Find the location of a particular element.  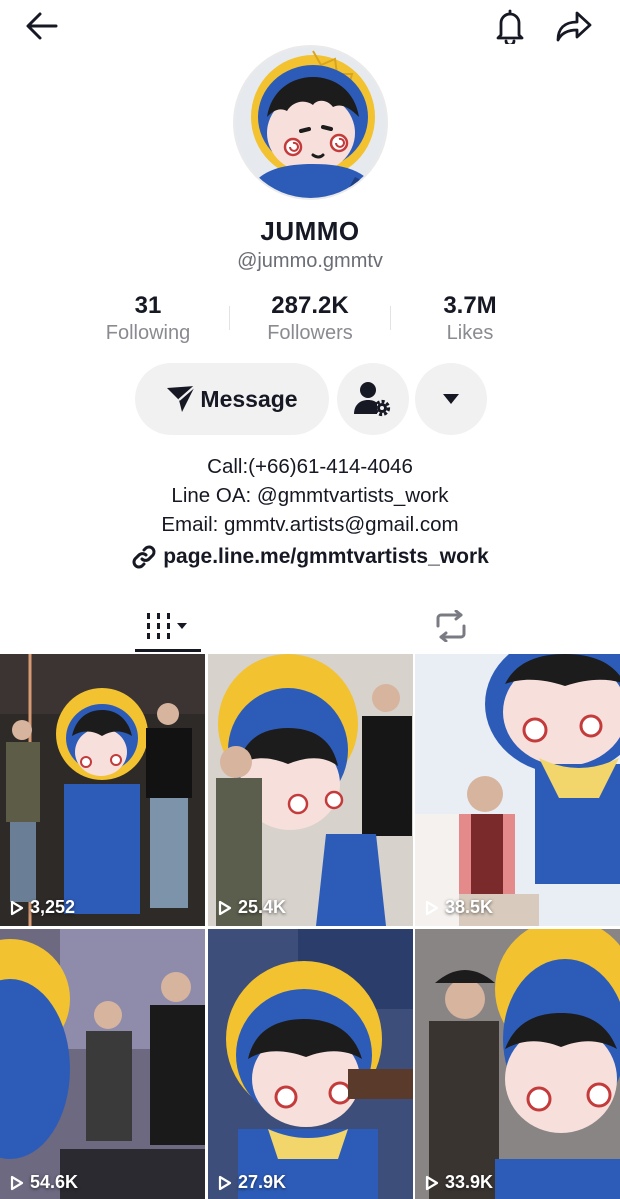

more-options-button is located at coordinates (451, 399).